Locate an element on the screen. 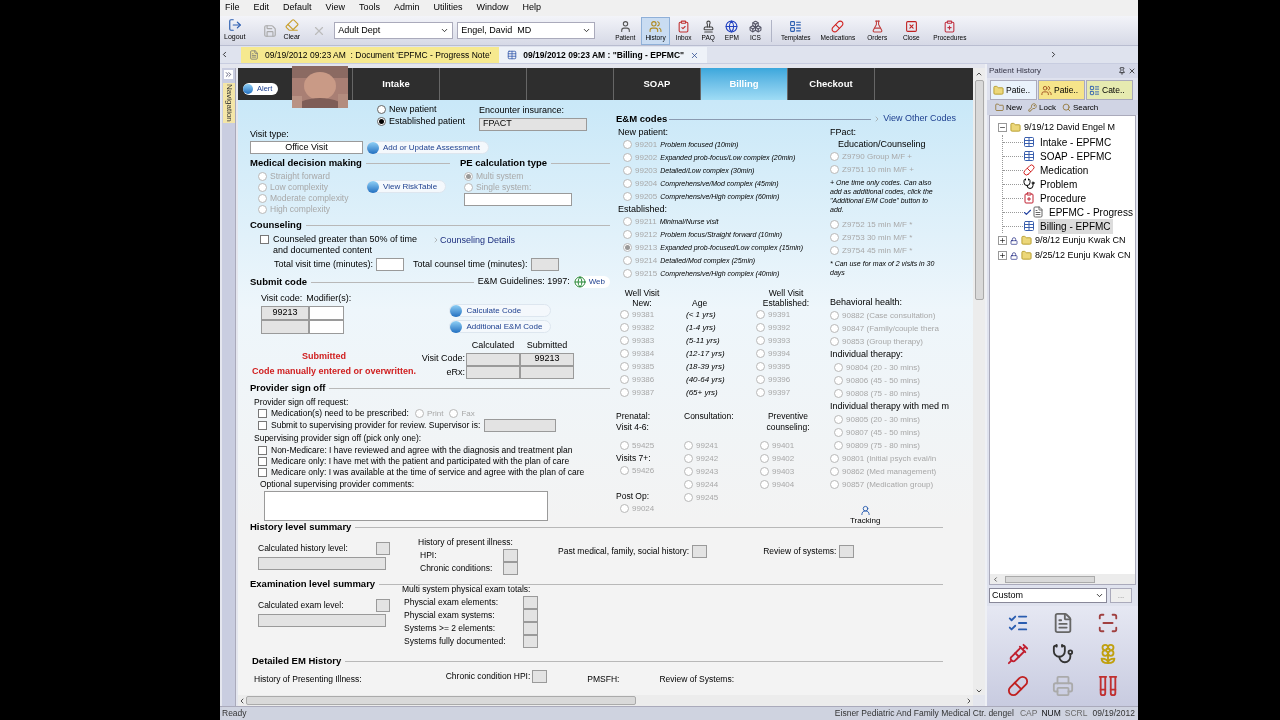 The width and height of the screenshot is (1280, 720). tree-item: Procedure is located at coordinates (1063, 198).